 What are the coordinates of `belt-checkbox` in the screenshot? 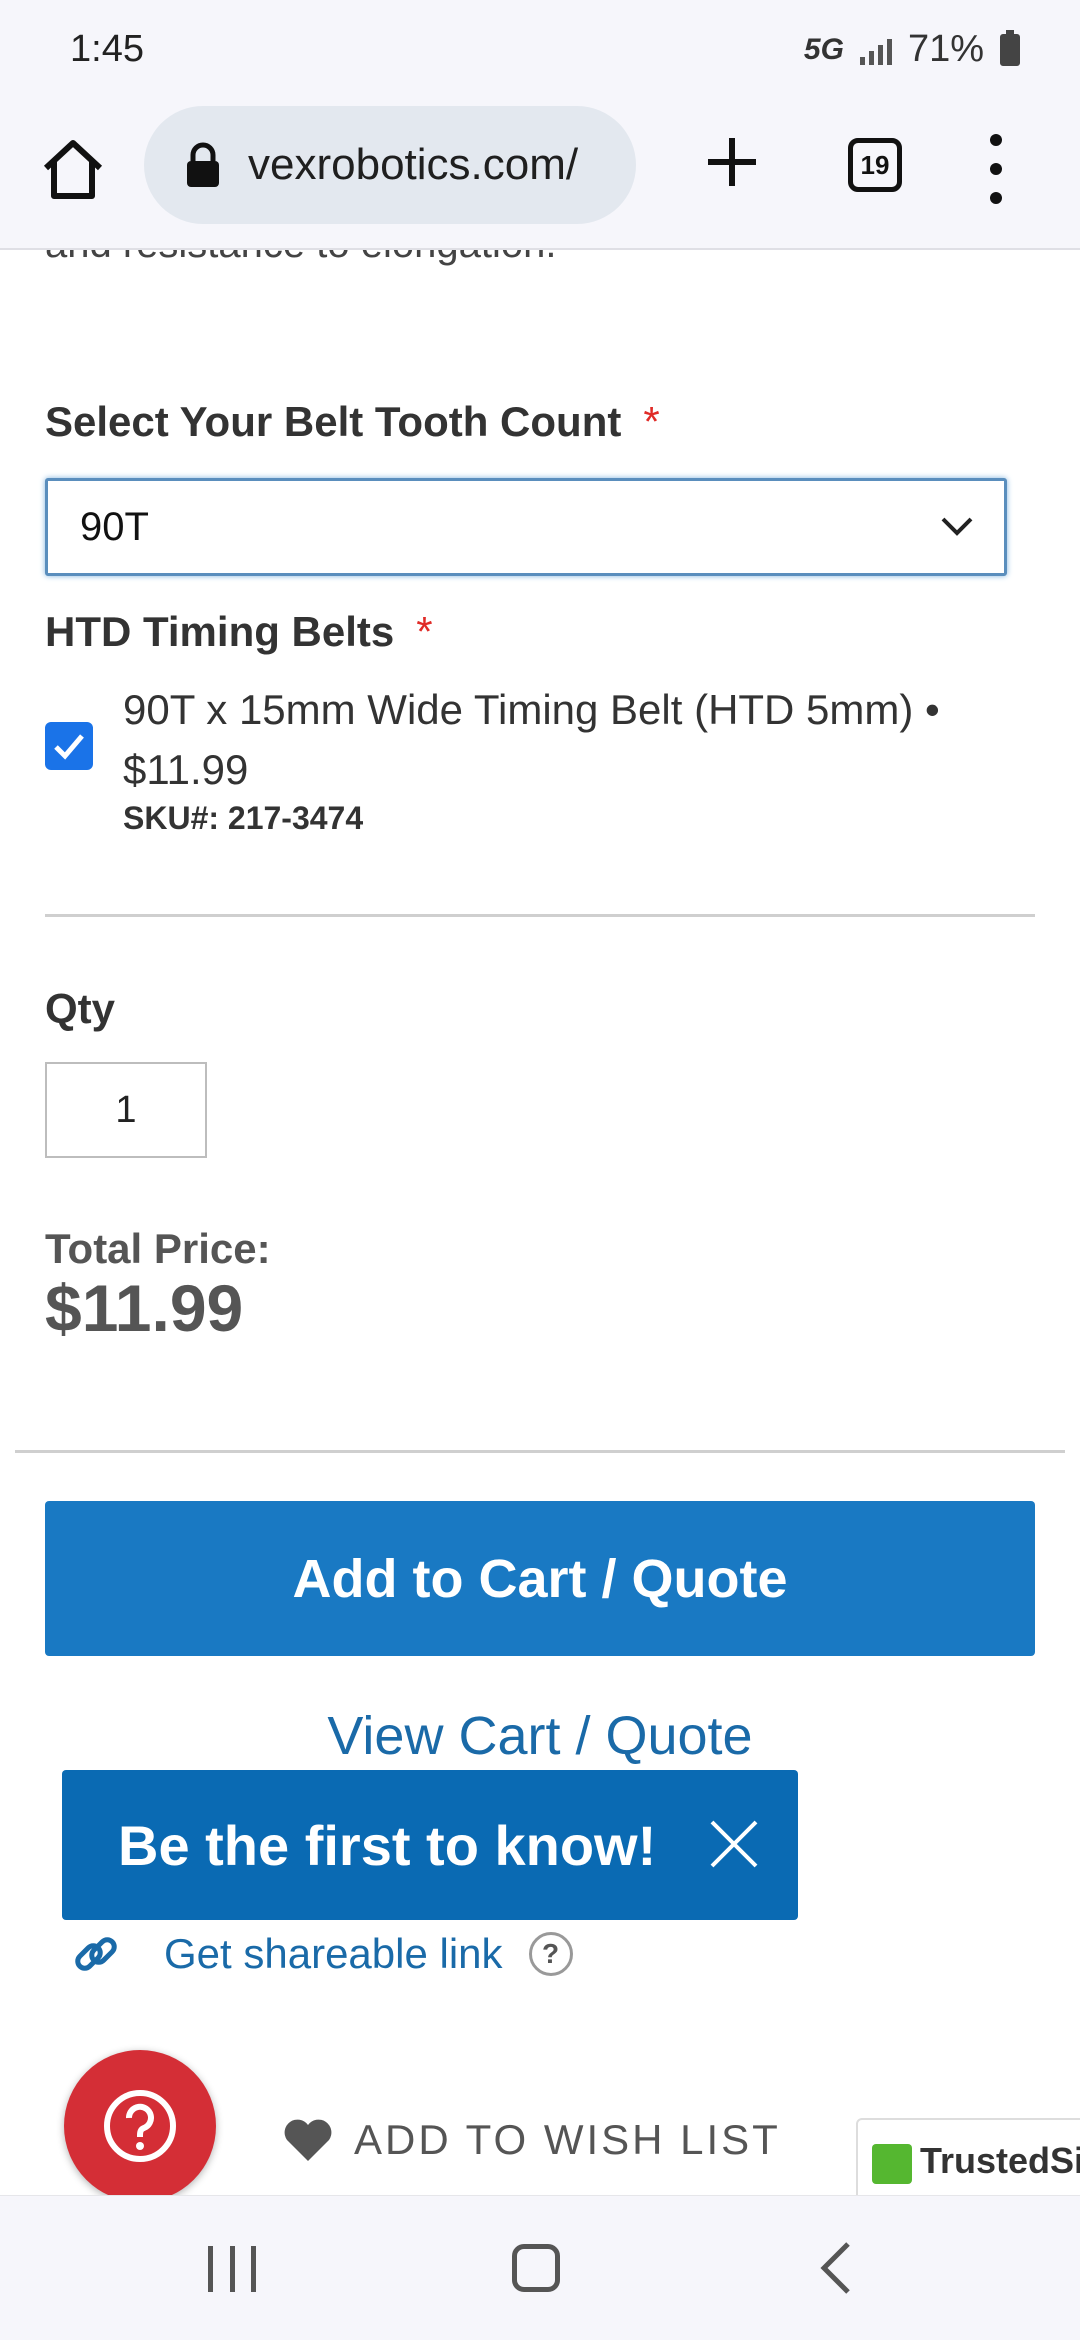 It's located at (69, 746).